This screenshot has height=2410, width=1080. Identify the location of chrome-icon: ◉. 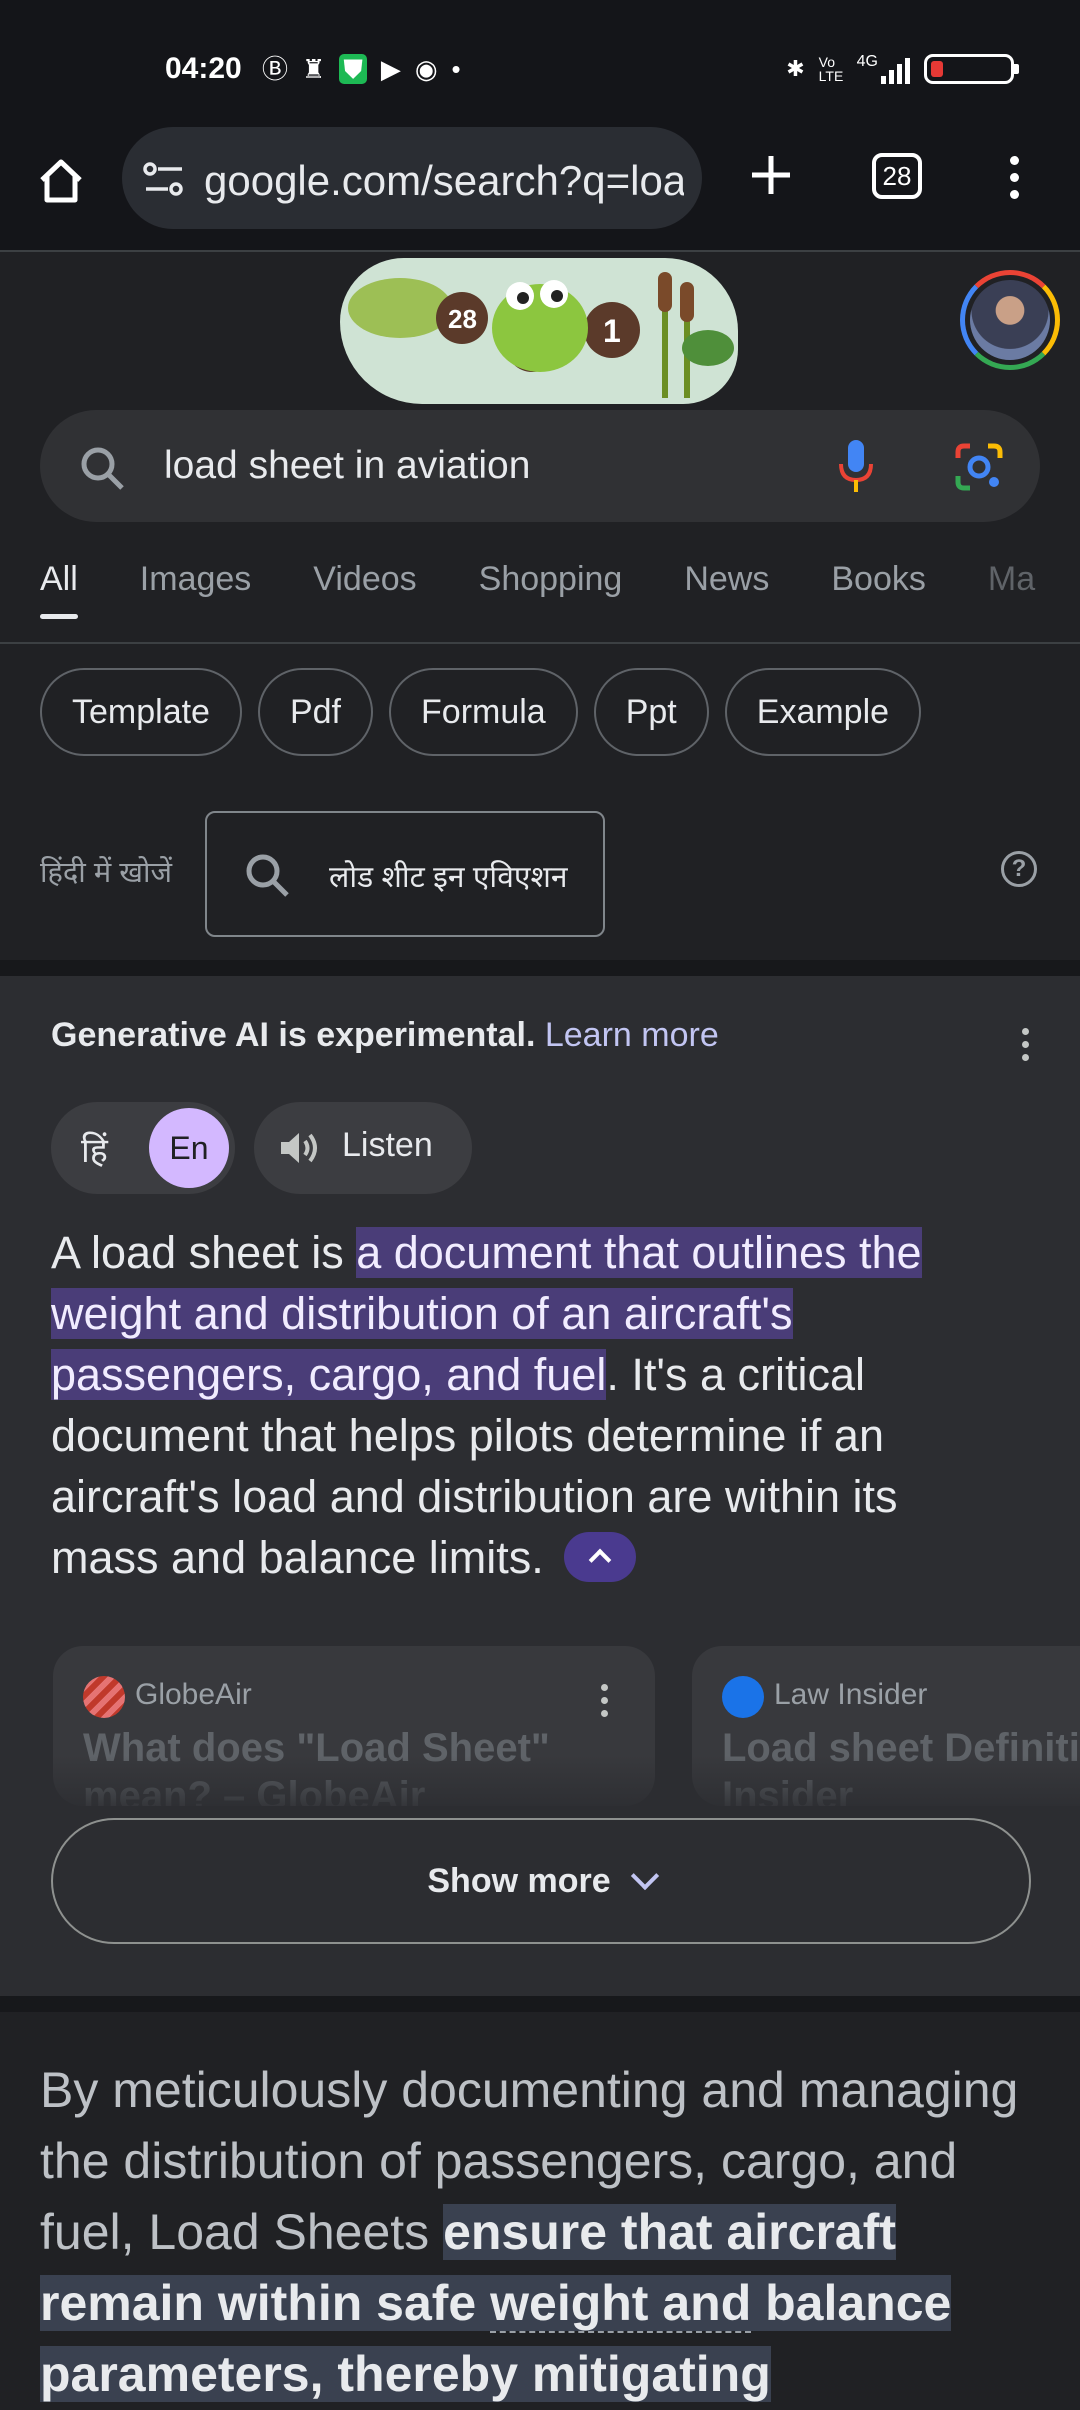
(426, 69).